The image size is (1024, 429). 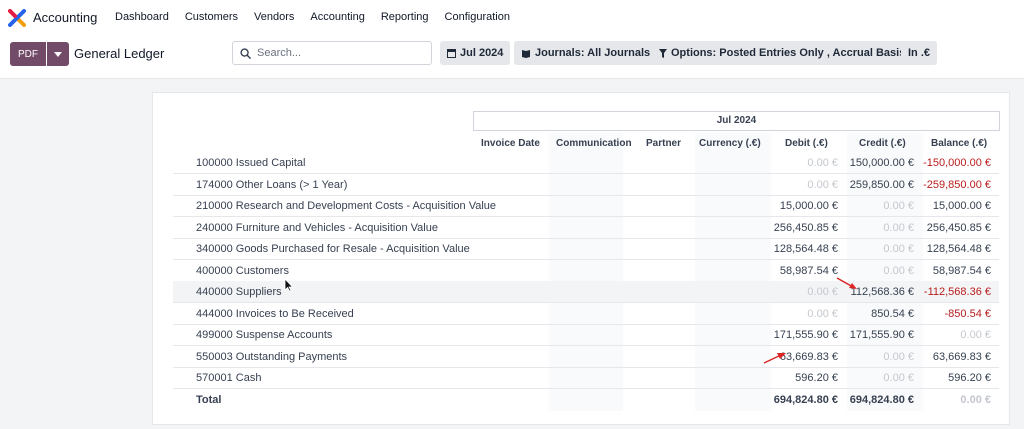 I want to click on account-name: 400000 Customers, so click(x=242, y=271).